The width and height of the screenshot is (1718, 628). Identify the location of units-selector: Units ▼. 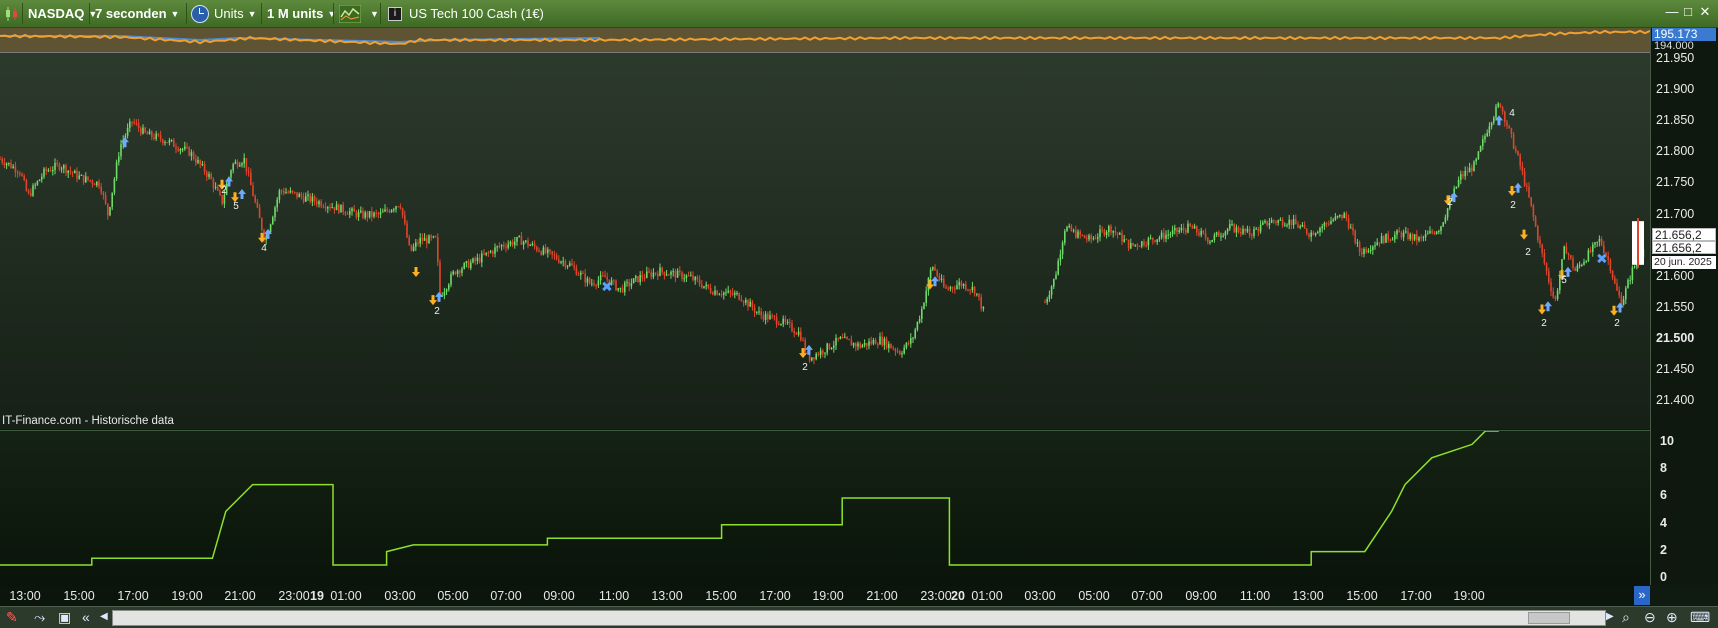
(224, 13).